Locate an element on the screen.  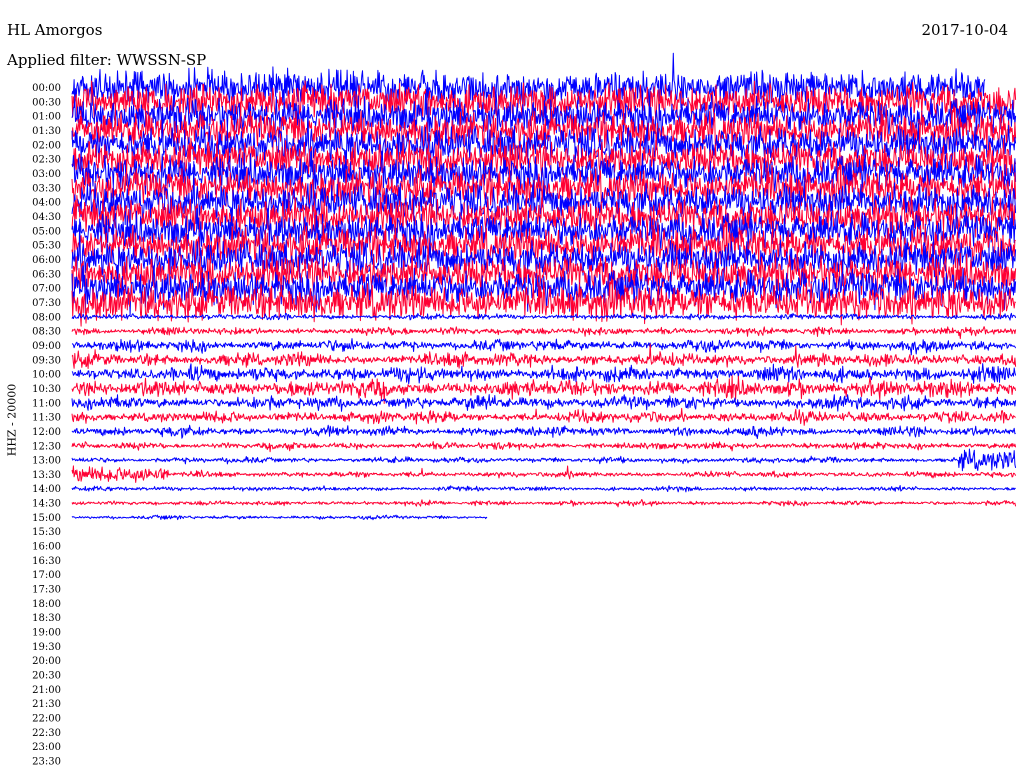
row-time-label: 09:00 is located at coordinates (46, 346).